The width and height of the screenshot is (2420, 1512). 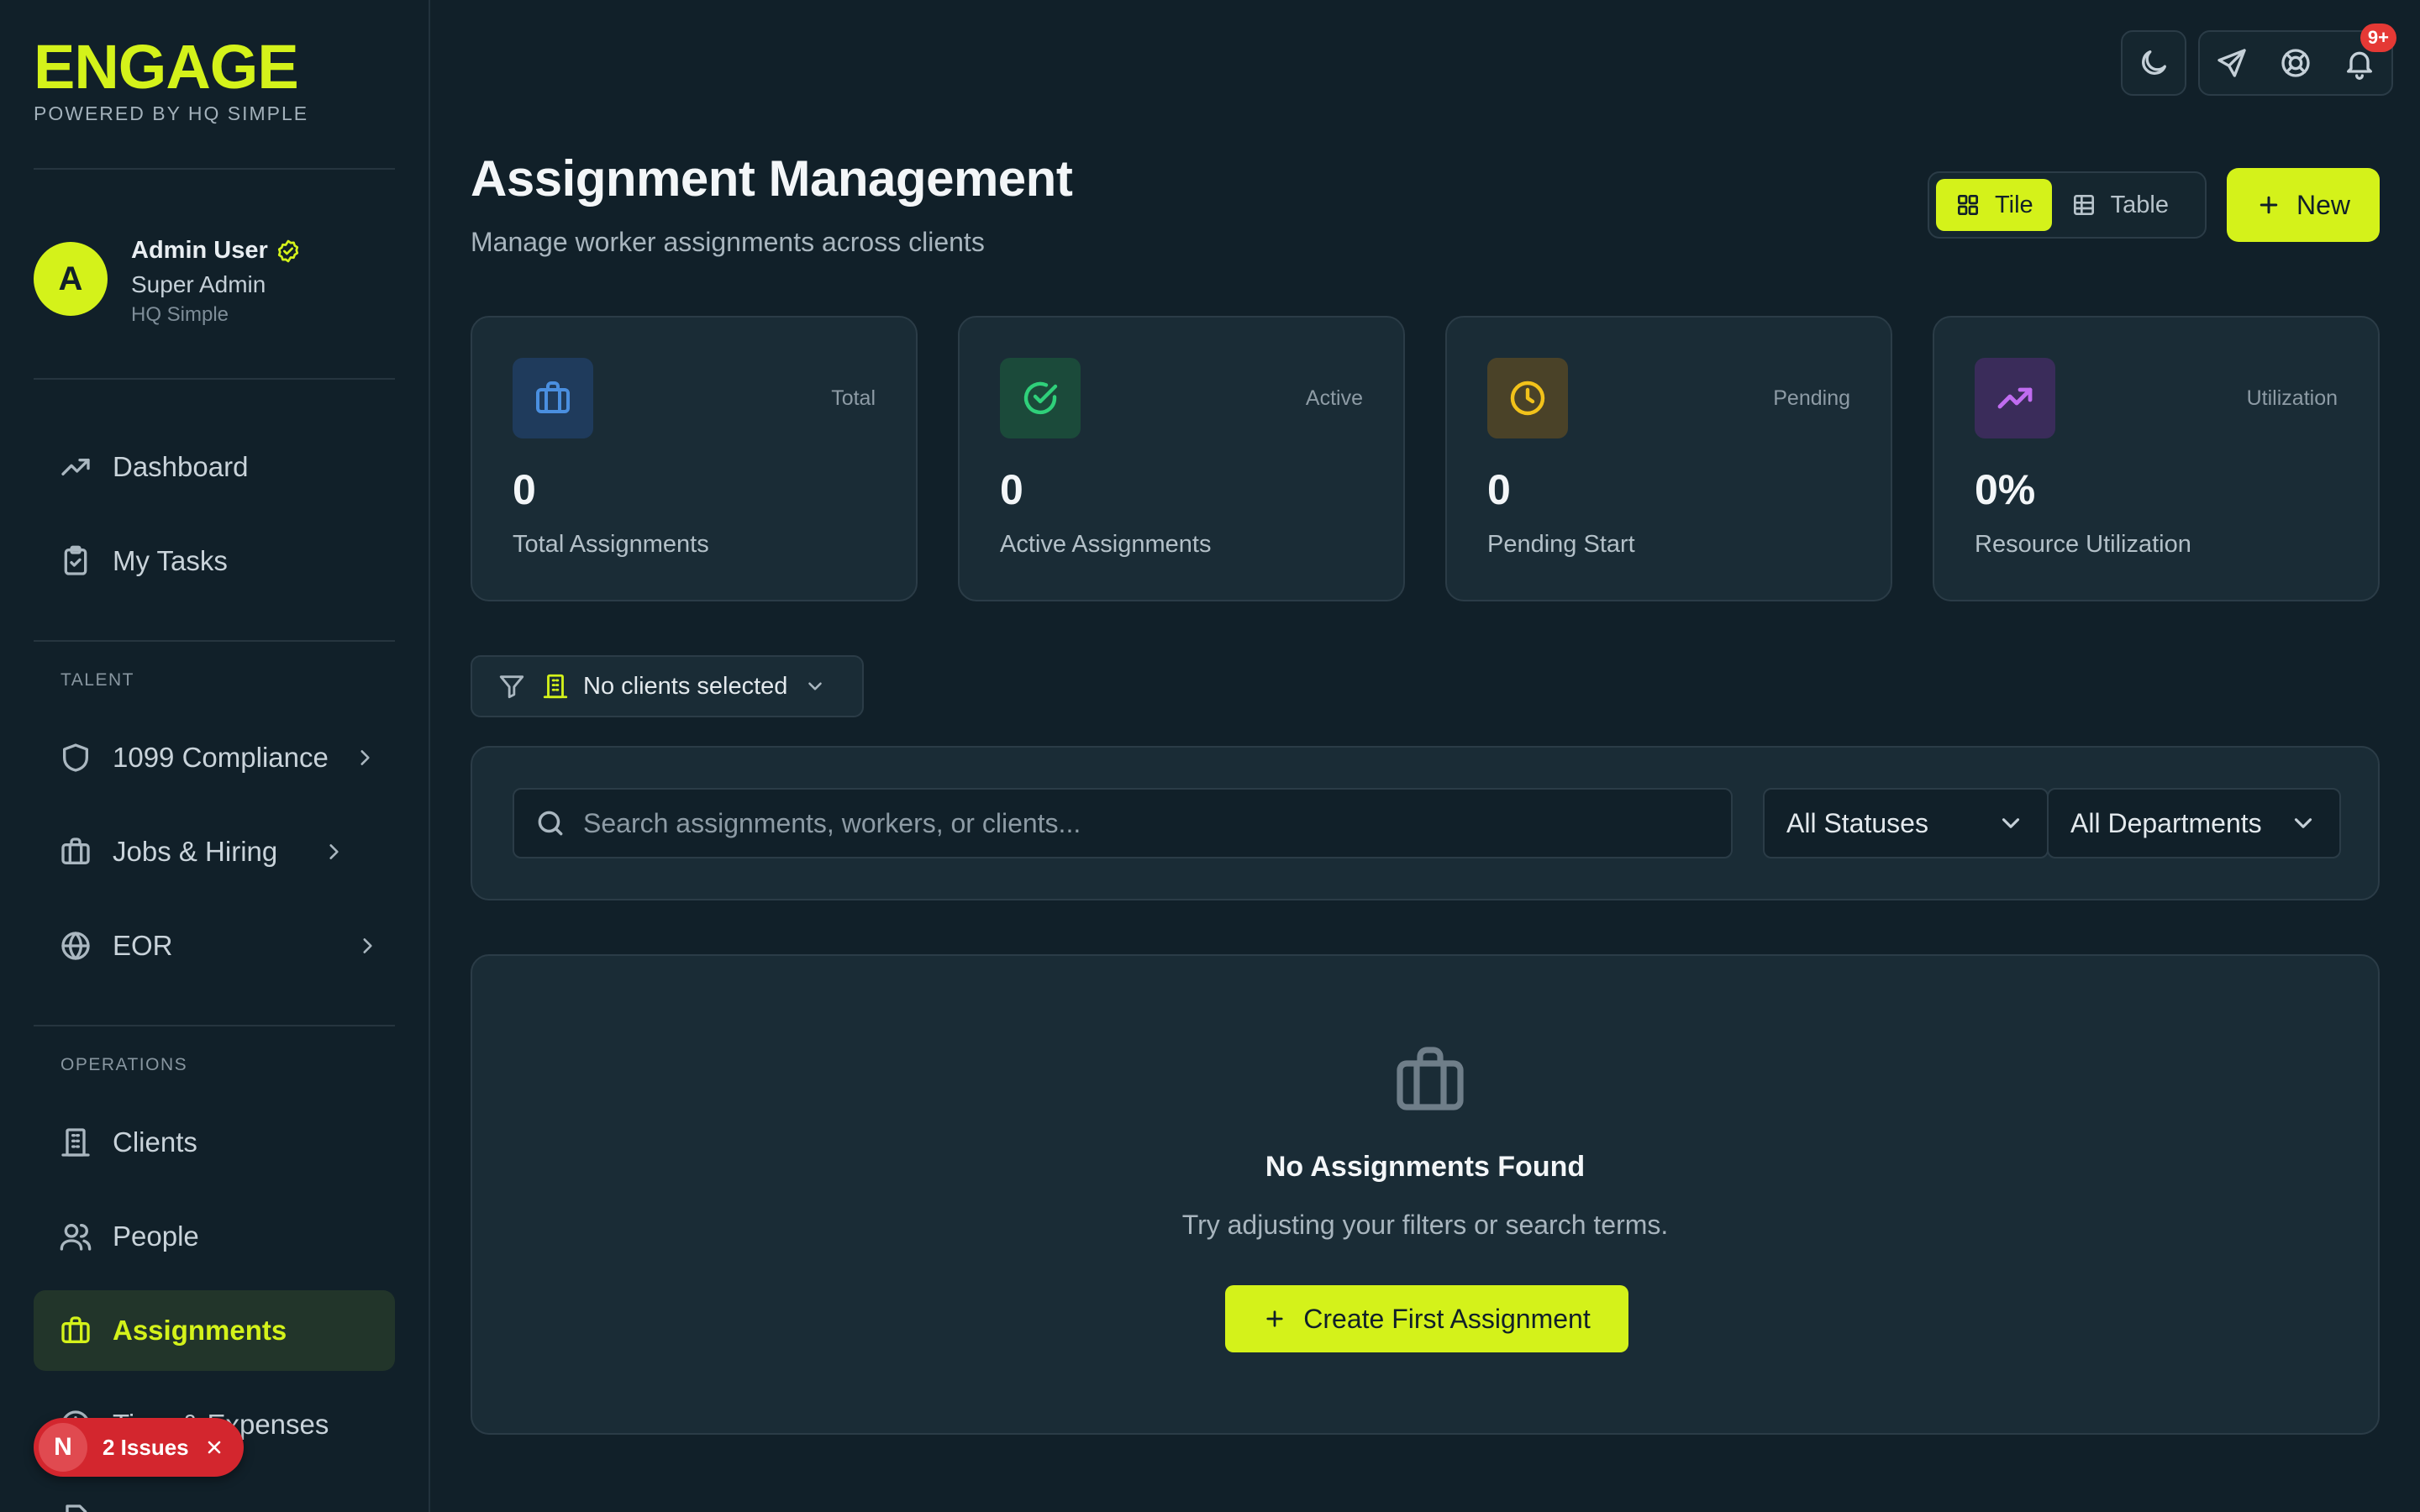 I want to click on sidebar-item-assignments: Assignments, so click(x=214, y=1330).